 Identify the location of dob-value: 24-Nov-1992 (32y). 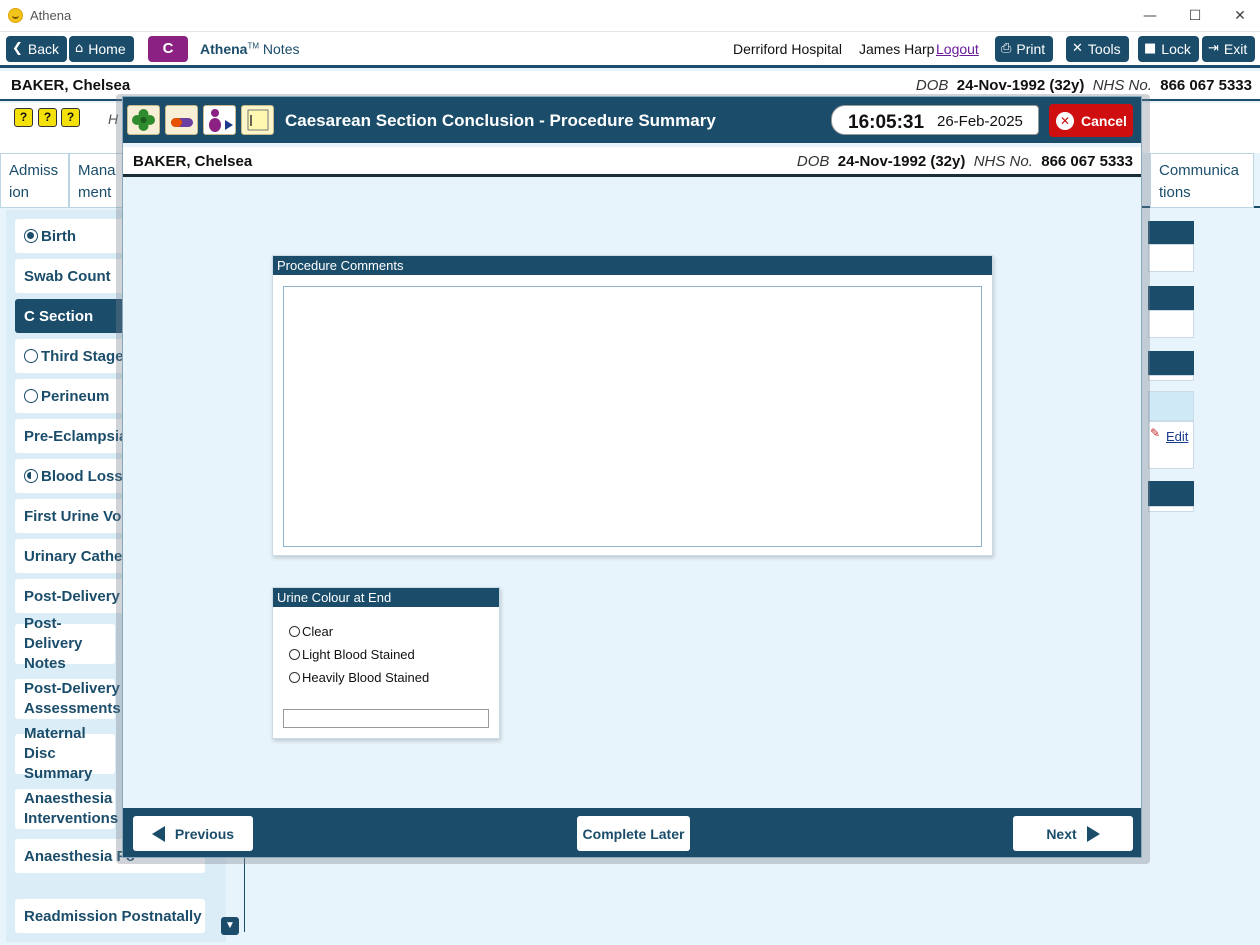
(1020, 85).